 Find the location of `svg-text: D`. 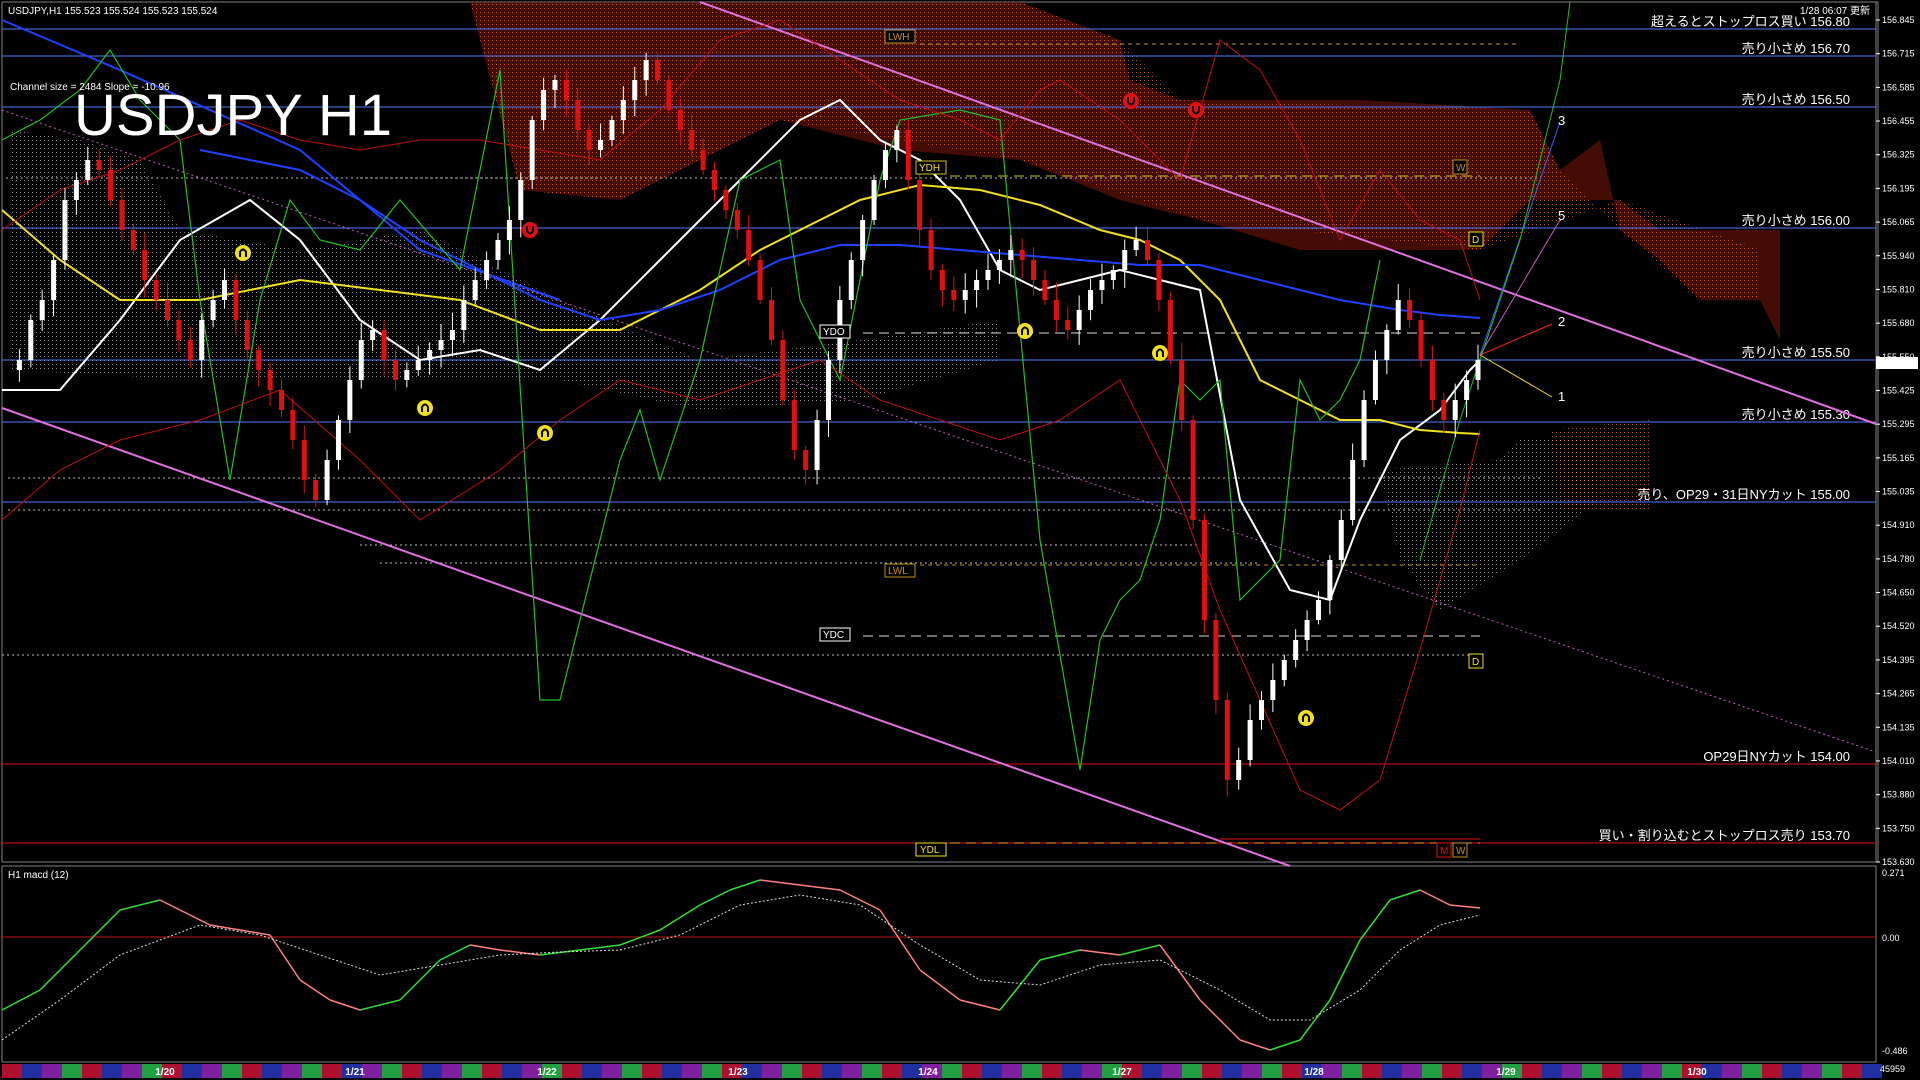

svg-text: D is located at coordinates (1475, 662).